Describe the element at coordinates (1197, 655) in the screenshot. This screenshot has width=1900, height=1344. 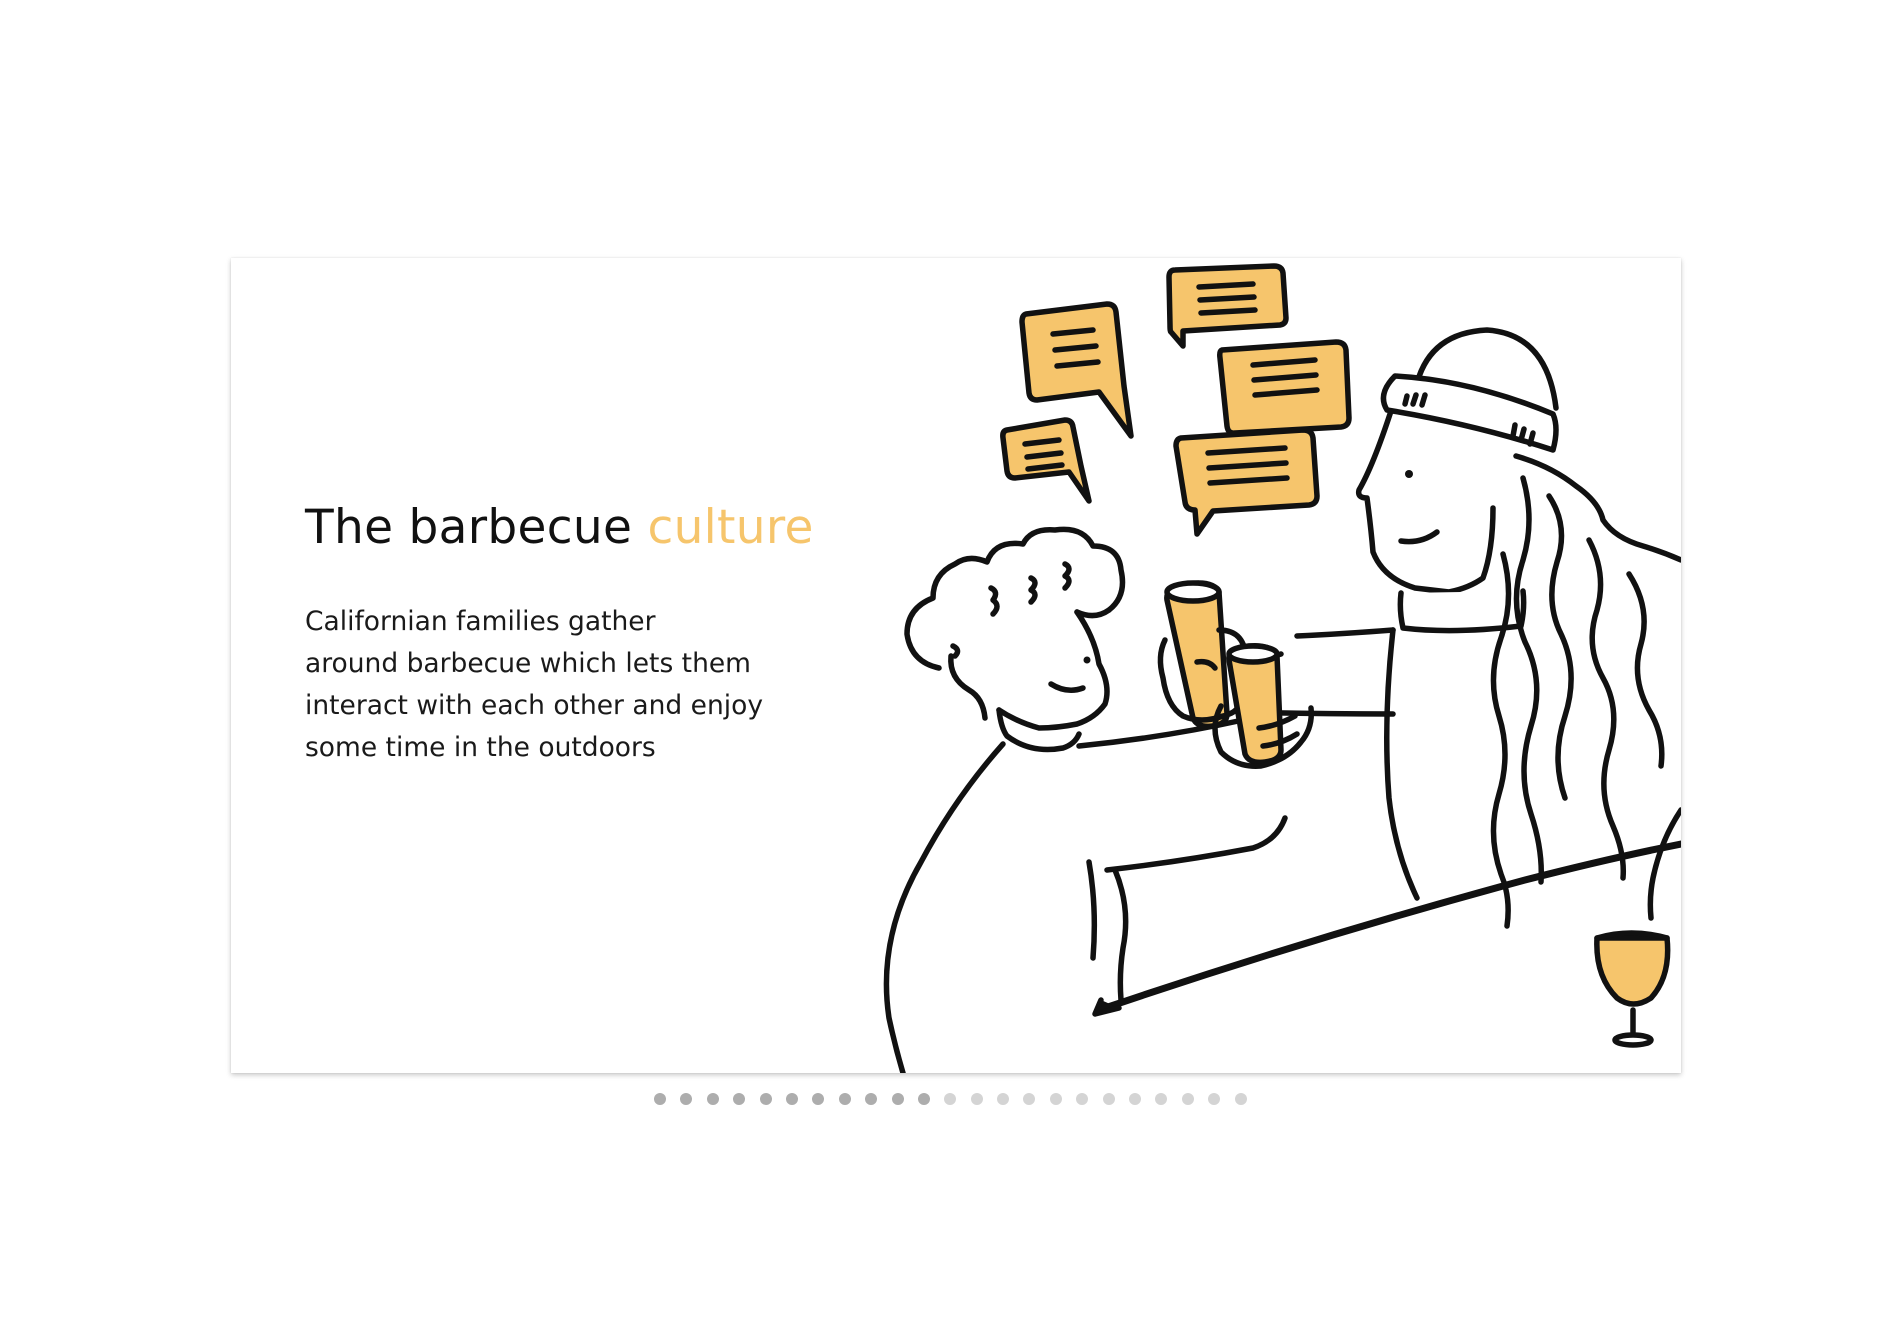
I see `cup-icon` at that location.